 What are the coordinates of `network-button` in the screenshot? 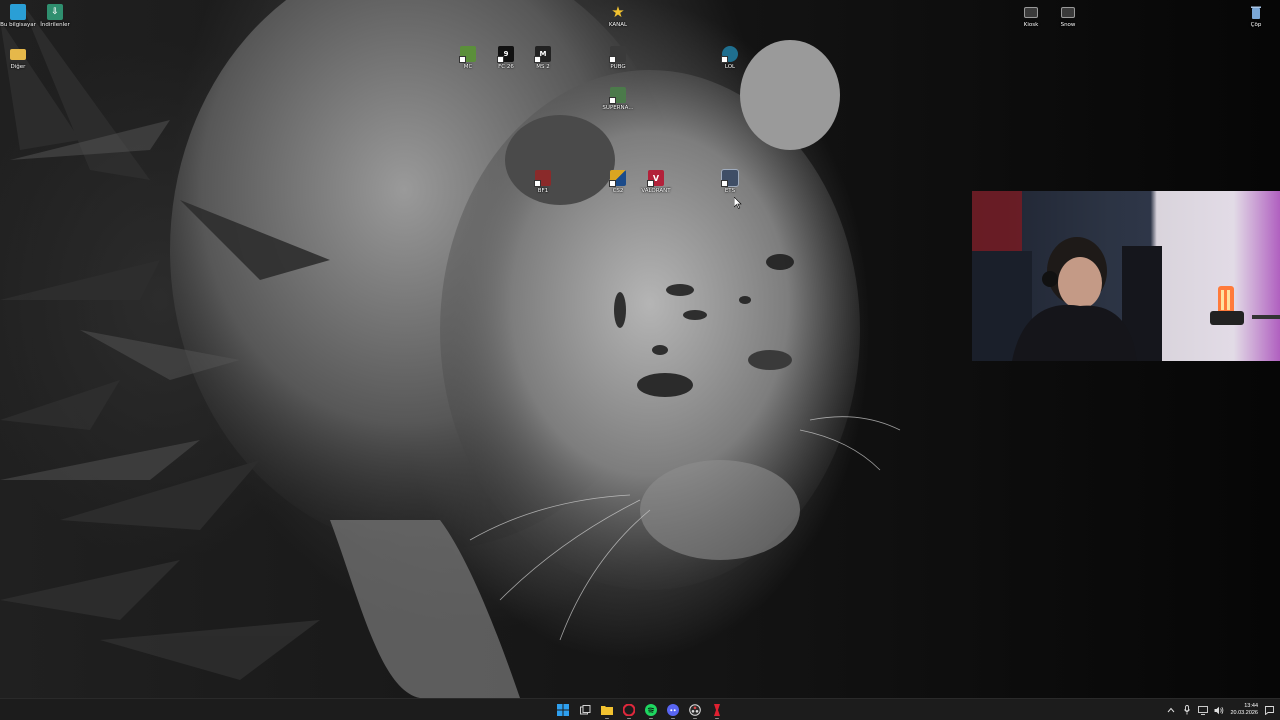 It's located at (1203, 710).